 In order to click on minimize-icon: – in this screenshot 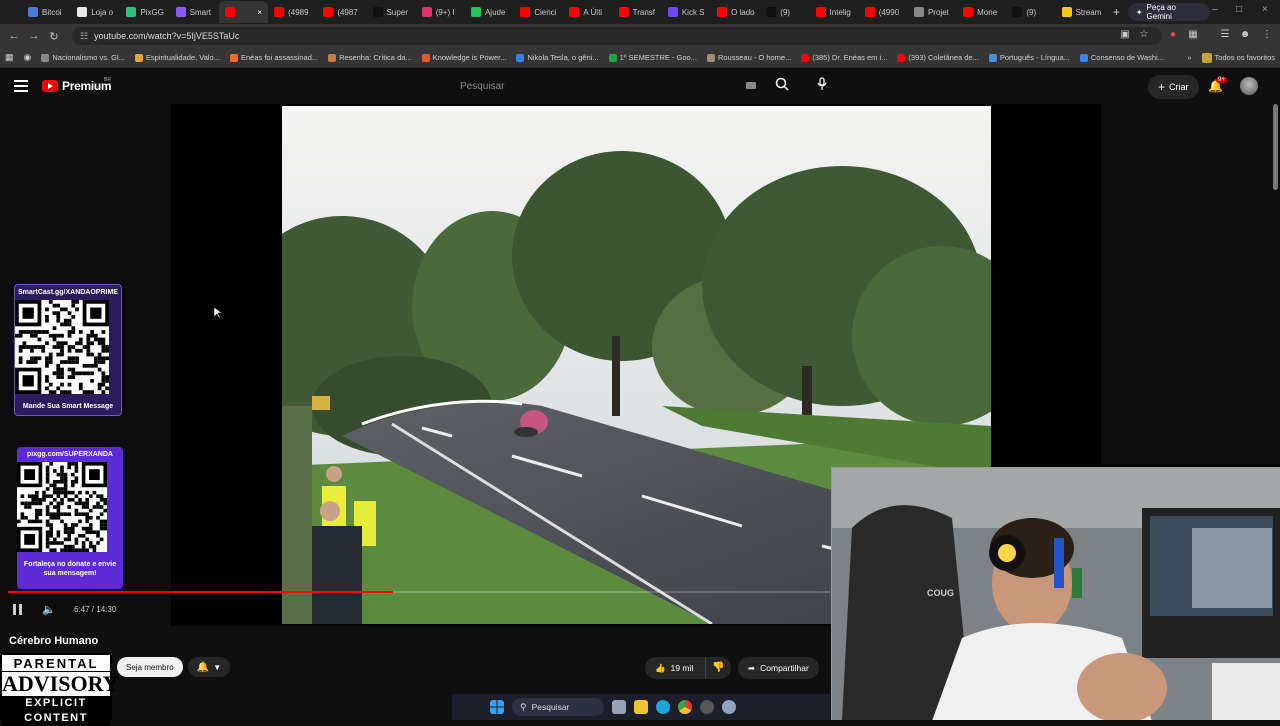, I will do `click(1215, 9)`.